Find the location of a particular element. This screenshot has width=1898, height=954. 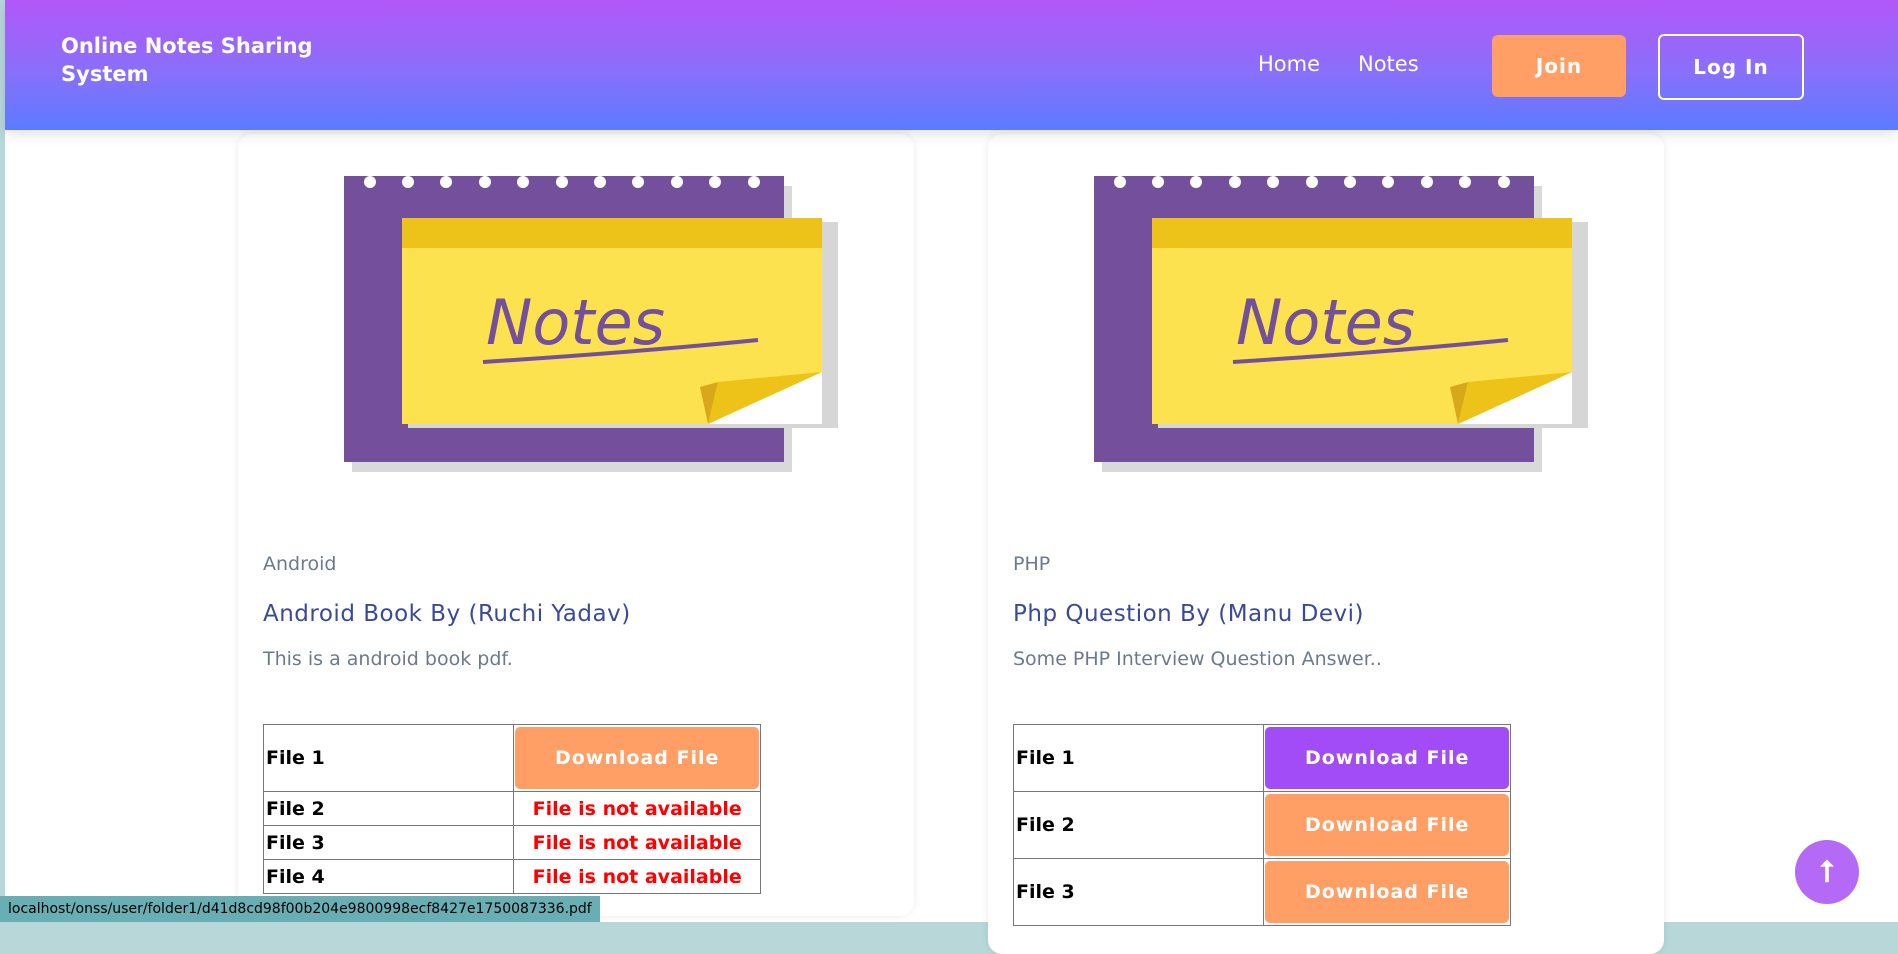

nav-notes-link: Notes is located at coordinates (1388, 64).